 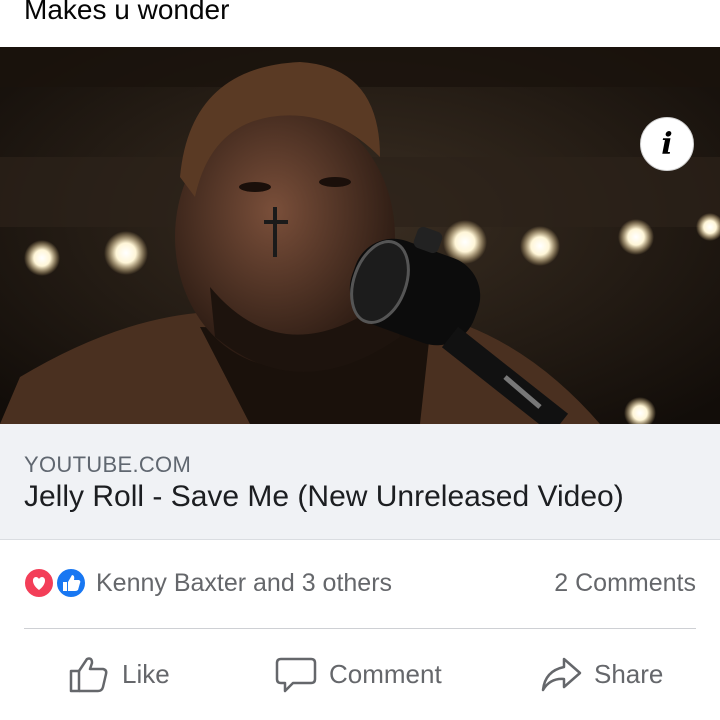 I want to click on like-label: Like, so click(x=146, y=673).